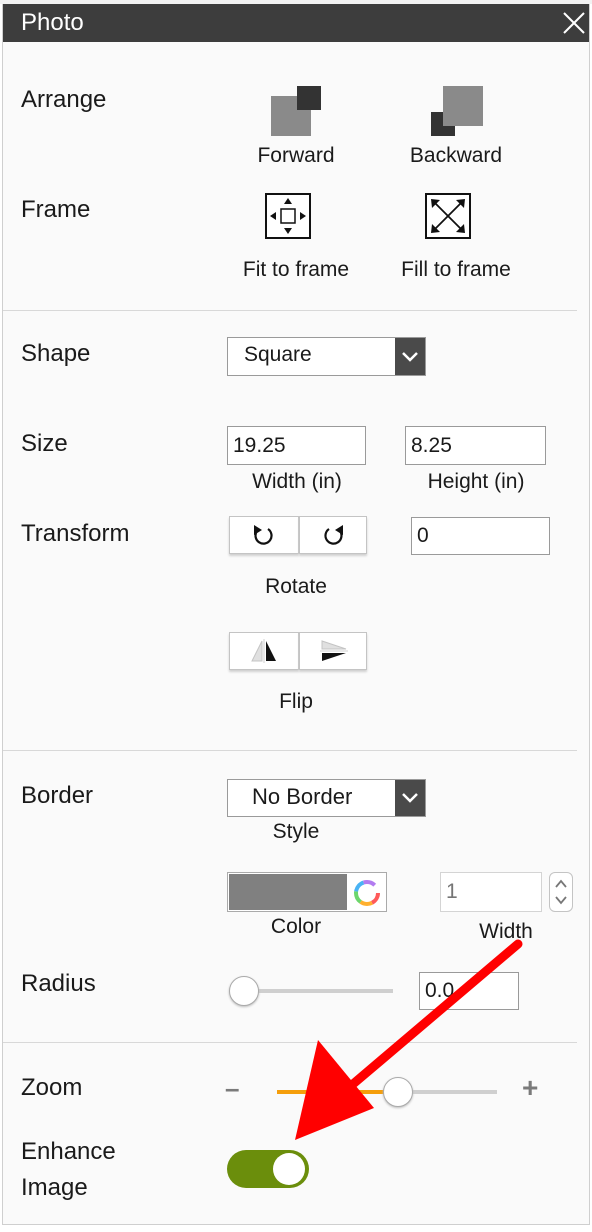 The height and width of the screenshot is (1232, 592). What do you see at coordinates (409, 1039) in the screenshot?
I see `annotation-arrow` at bounding box center [409, 1039].